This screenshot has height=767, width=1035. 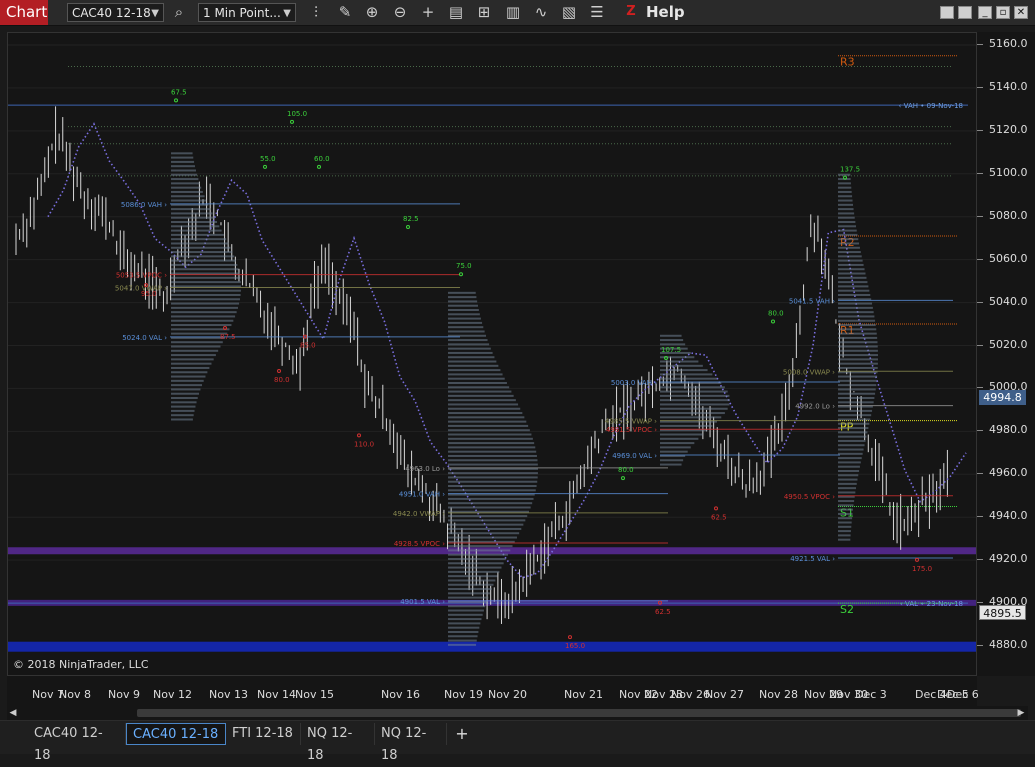 I want to click on indicators-icon: ∿, so click(x=541, y=12).